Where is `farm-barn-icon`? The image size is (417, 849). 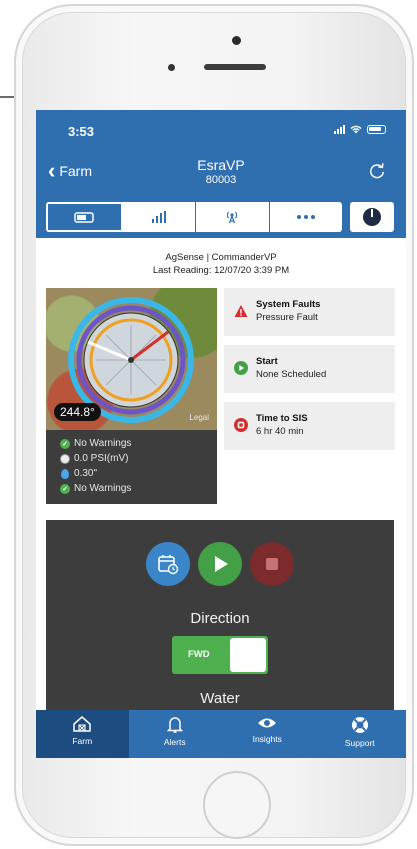 farm-barn-icon is located at coordinates (82, 724).